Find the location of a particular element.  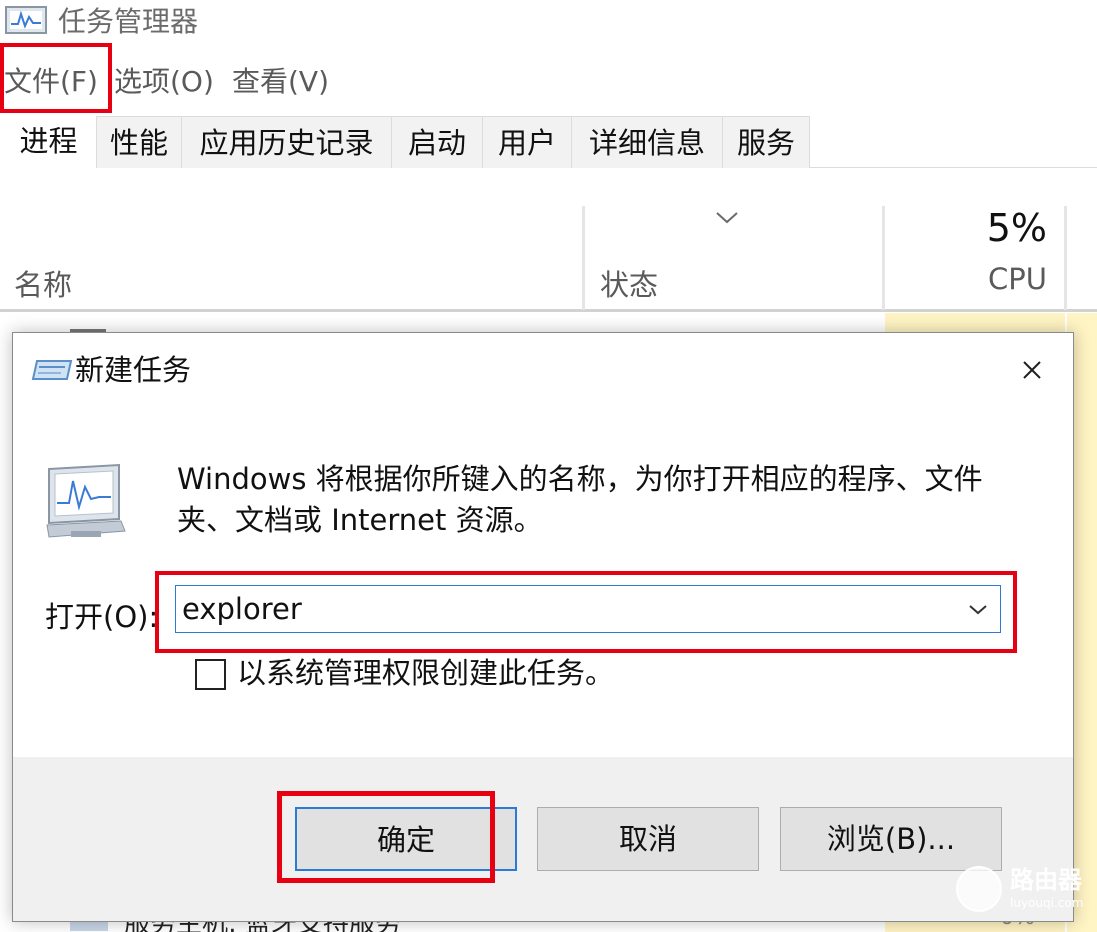

tab-bar: 进程 性能 应用历史记录 启动 用户 详细信息 服务 is located at coordinates (548, 142).